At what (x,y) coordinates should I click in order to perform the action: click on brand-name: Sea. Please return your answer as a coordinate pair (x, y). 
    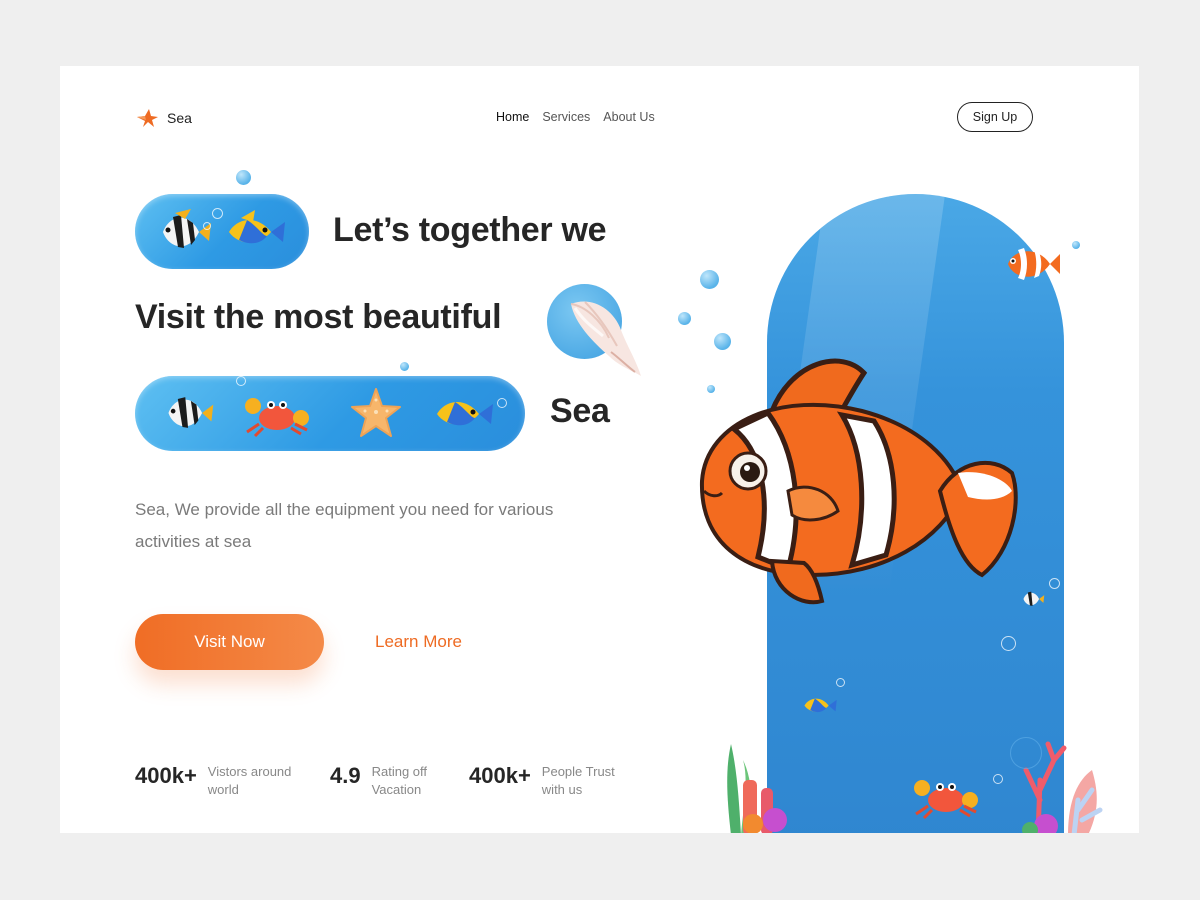
    Looking at the image, I should click on (179, 118).